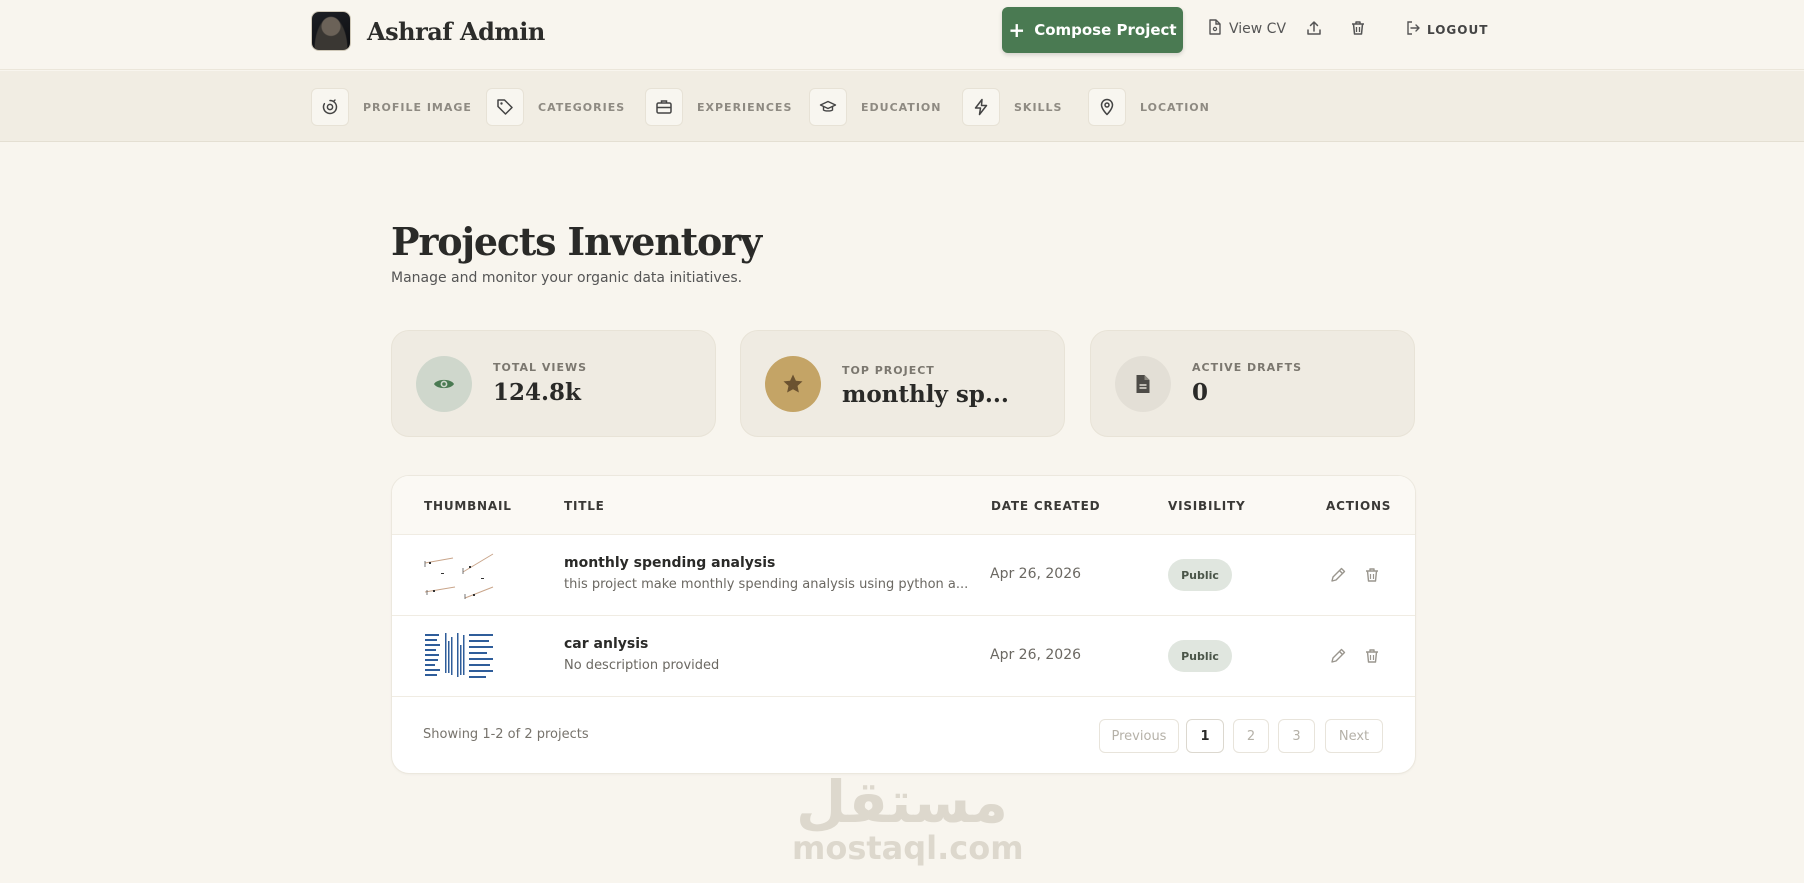  I want to click on logout-label: LOGOUT, so click(1458, 29).